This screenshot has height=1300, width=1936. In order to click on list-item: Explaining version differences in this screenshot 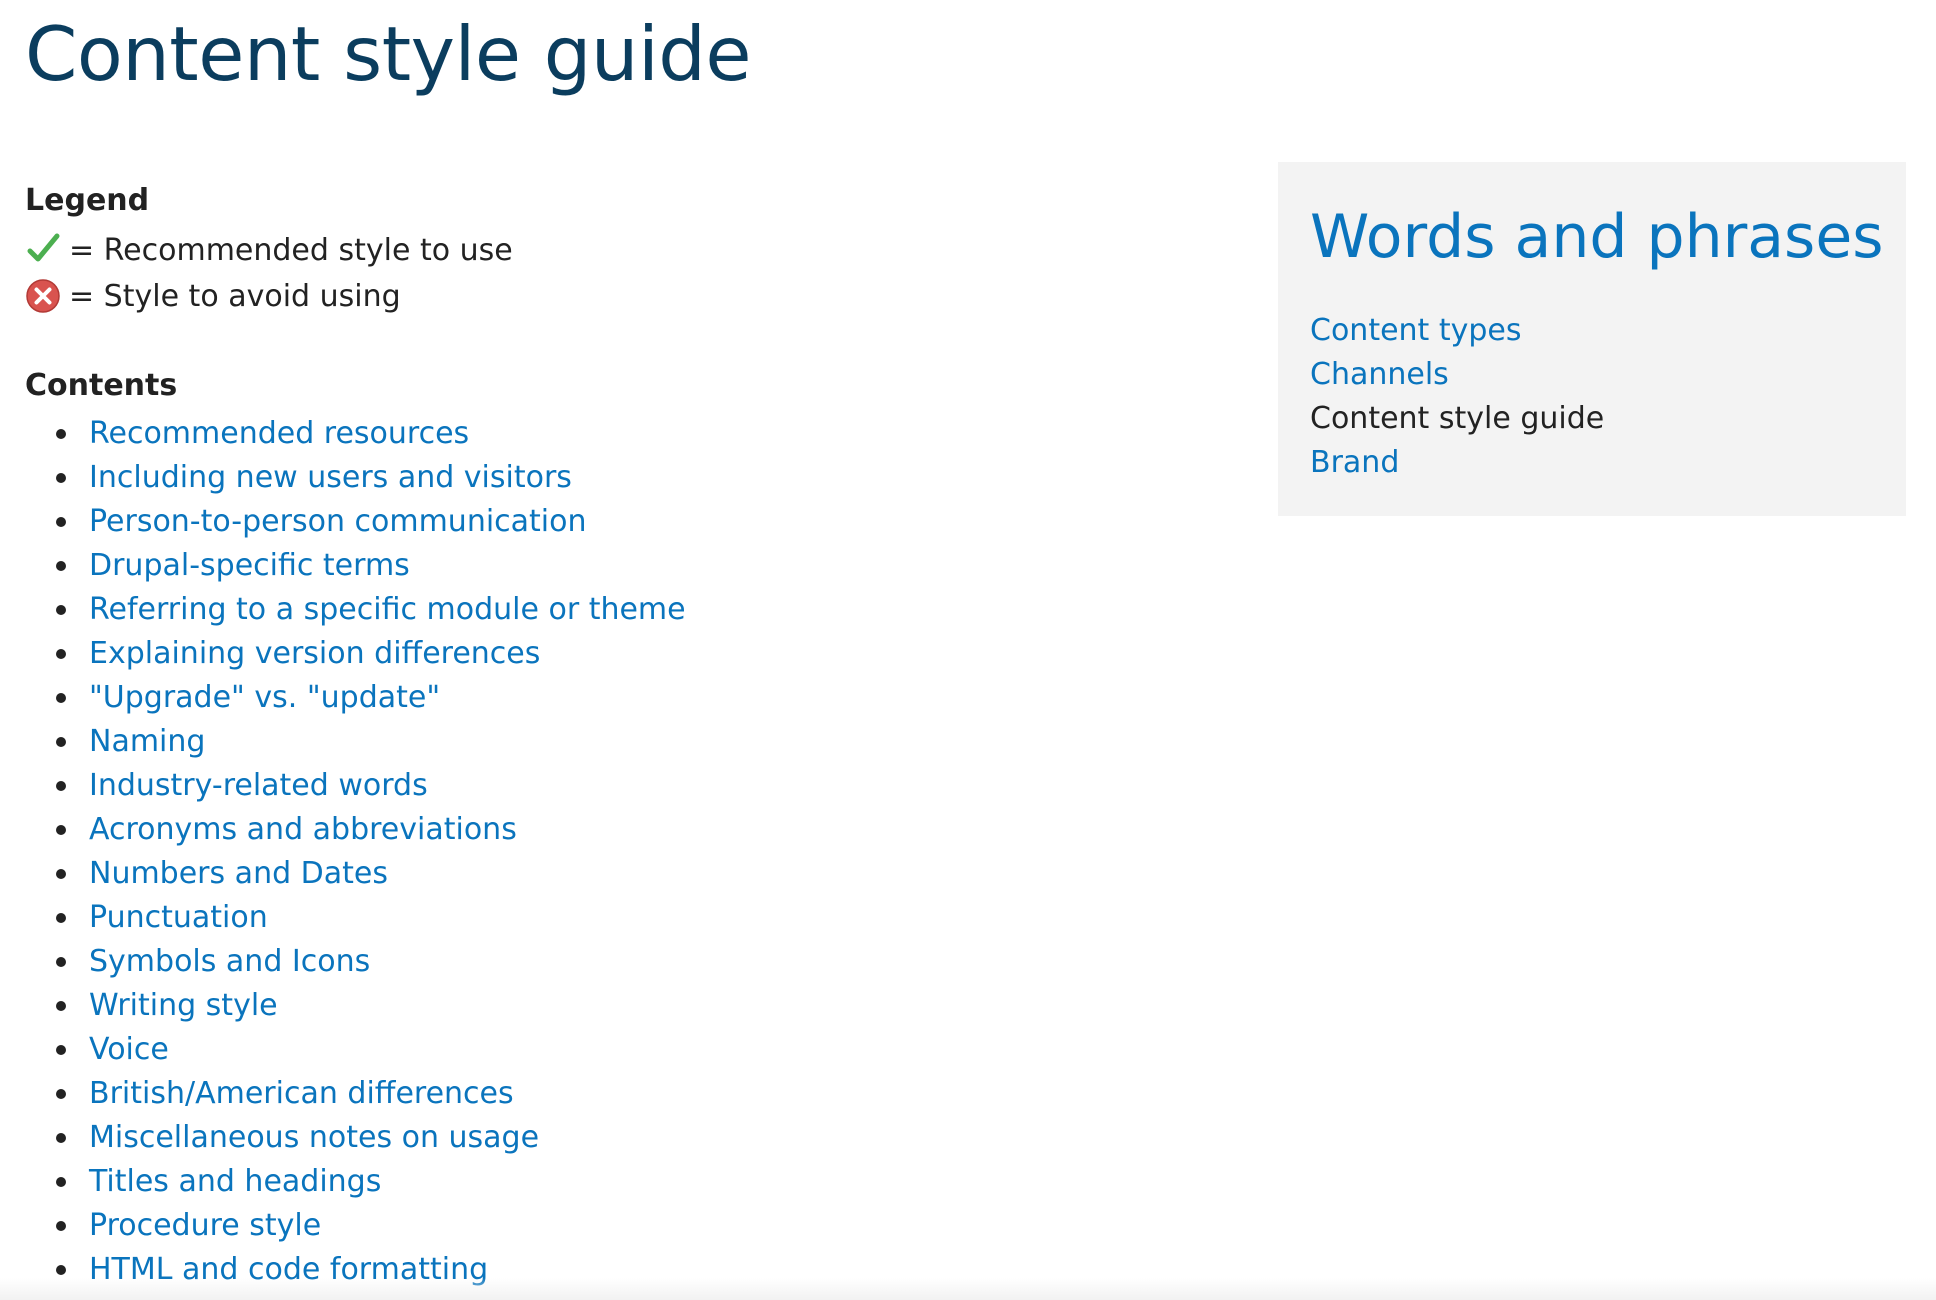, I will do `click(343, 654)`.